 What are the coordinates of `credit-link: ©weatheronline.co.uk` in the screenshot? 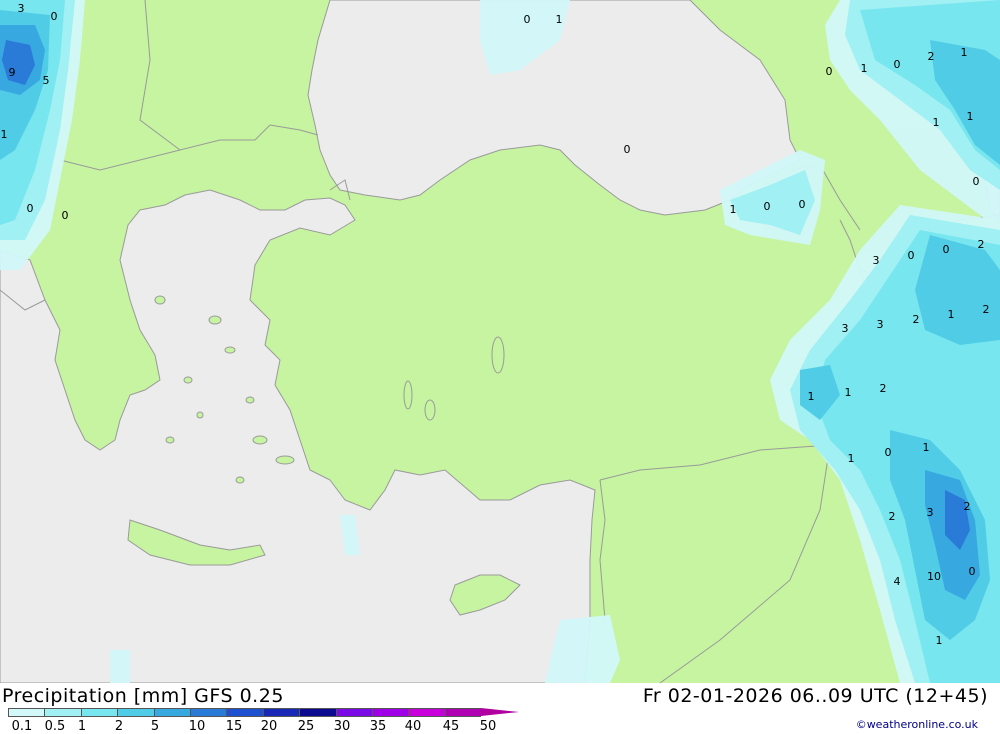 It's located at (917, 724).